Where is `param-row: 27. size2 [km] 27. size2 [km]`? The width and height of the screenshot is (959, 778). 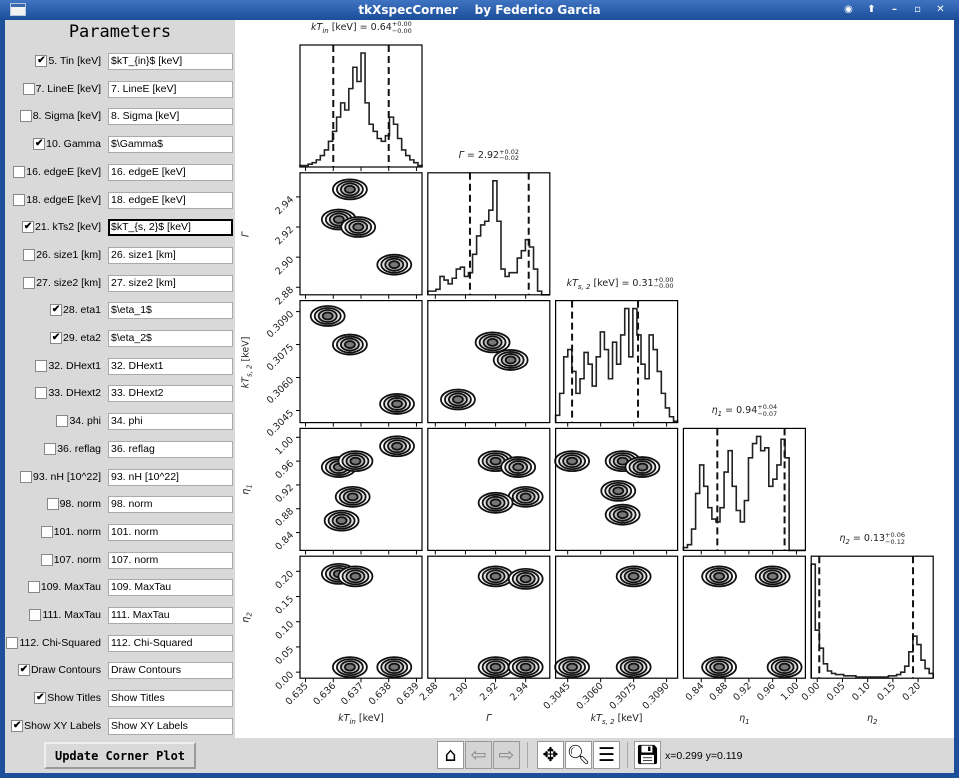 param-row: 27. size2 [km] 27. size2 [km] is located at coordinates (120, 283).